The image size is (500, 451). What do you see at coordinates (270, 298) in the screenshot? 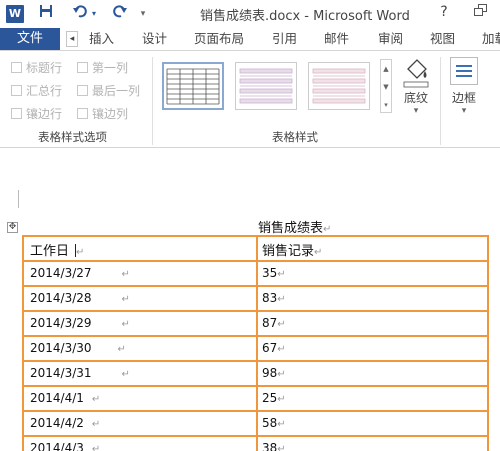
I see `cell-text: 83` at bounding box center [270, 298].